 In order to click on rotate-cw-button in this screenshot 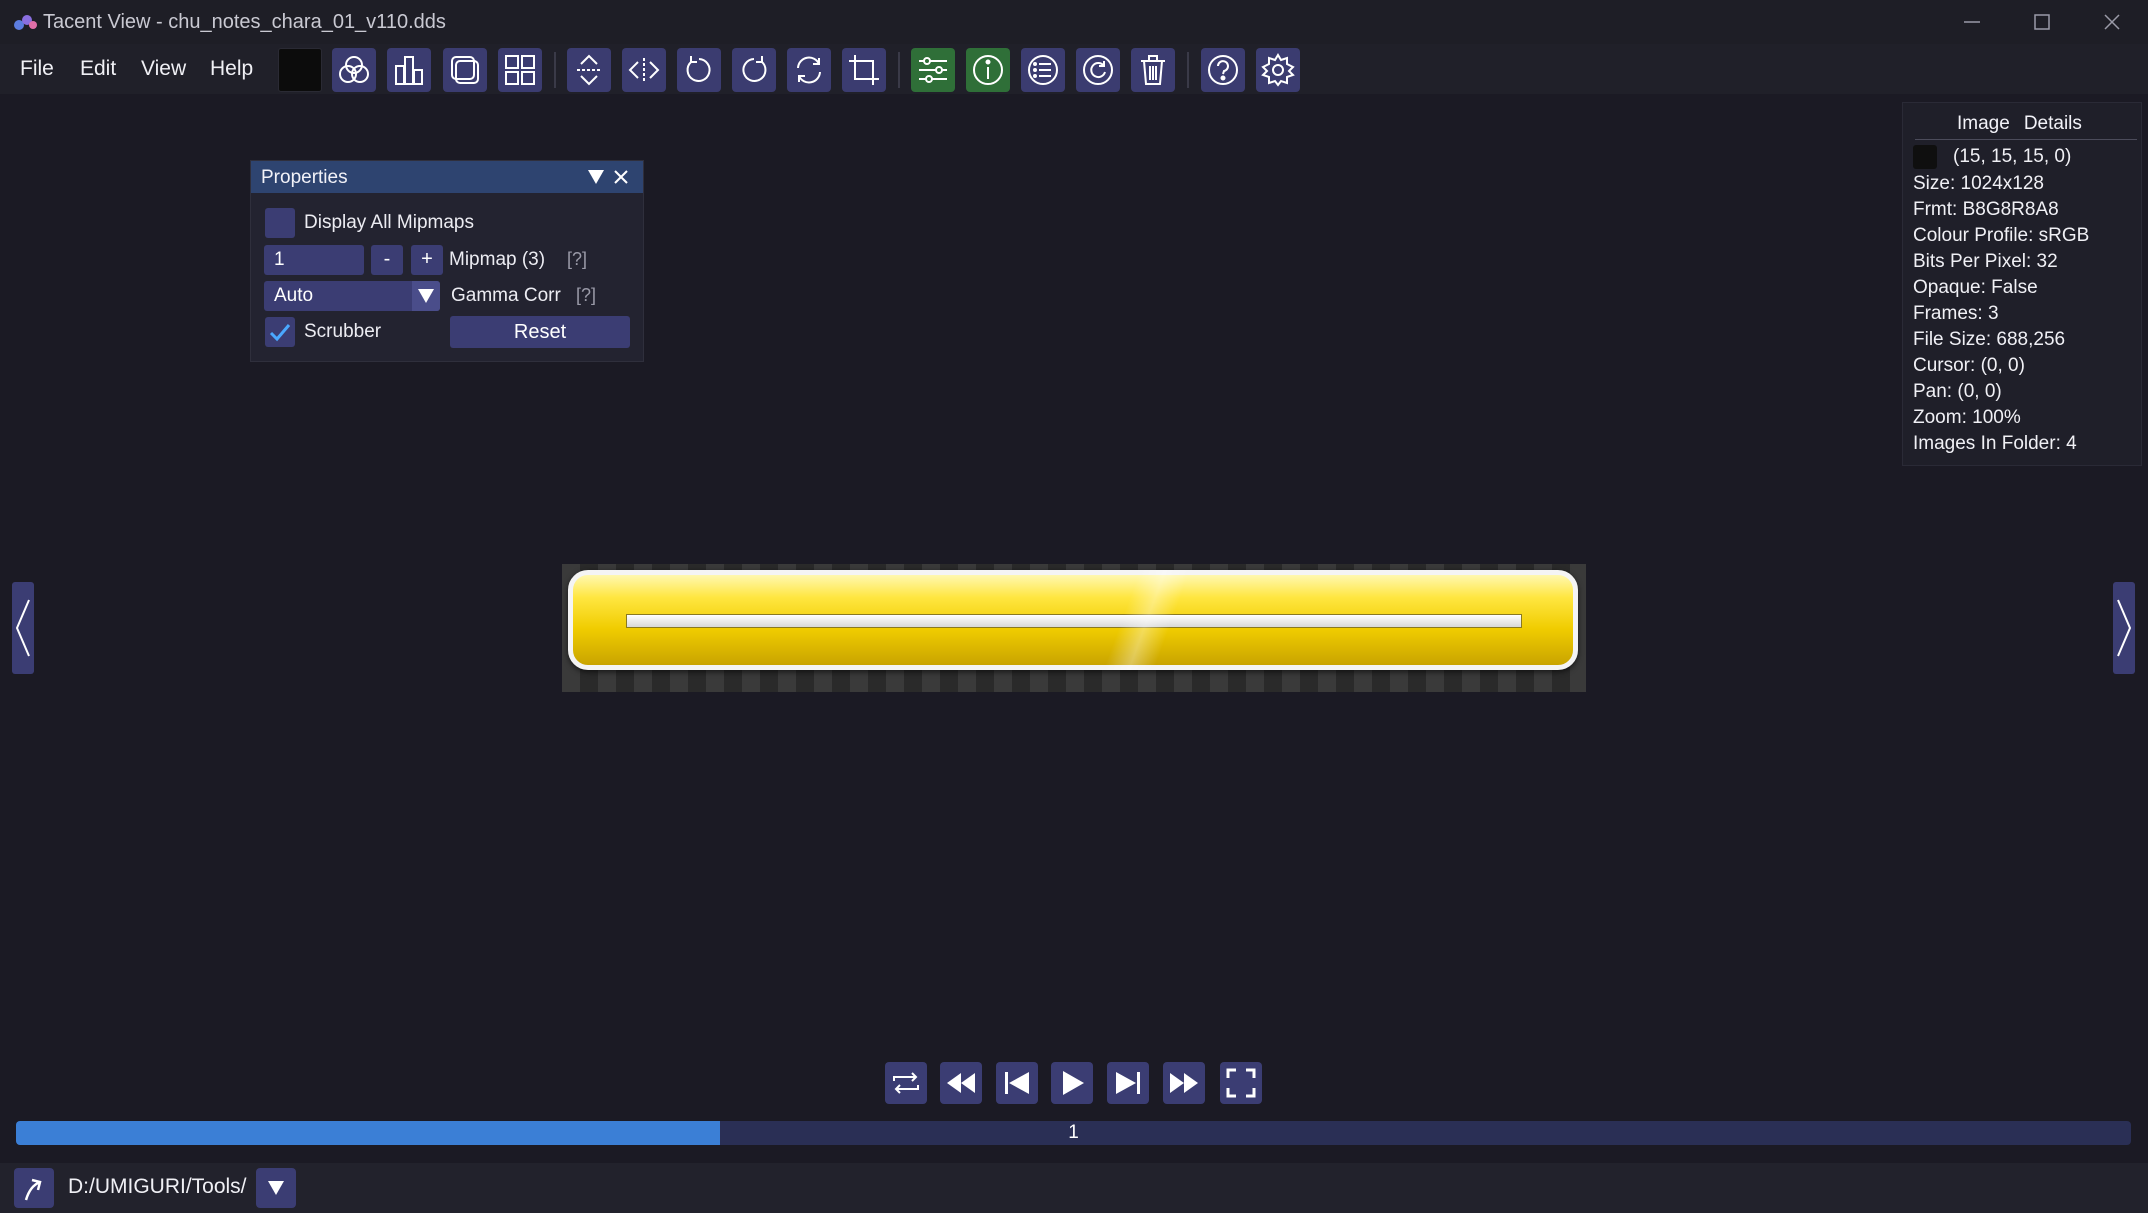, I will do `click(754, 70)`.